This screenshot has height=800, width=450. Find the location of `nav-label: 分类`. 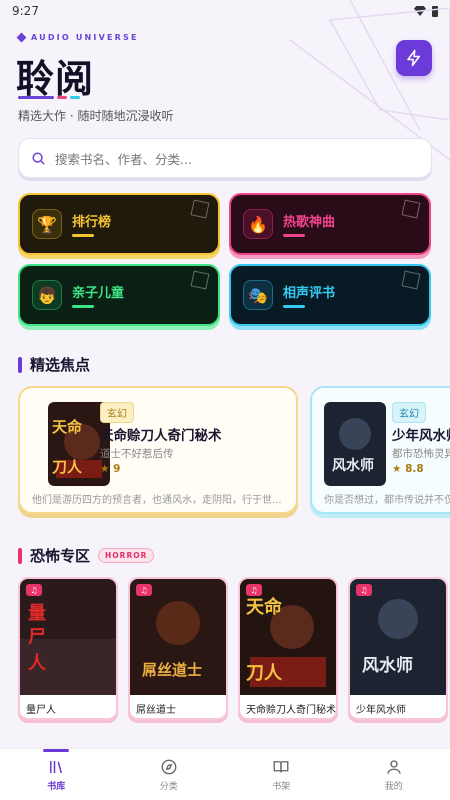

nav-label: 分类 is located at coordinates (168, 786).